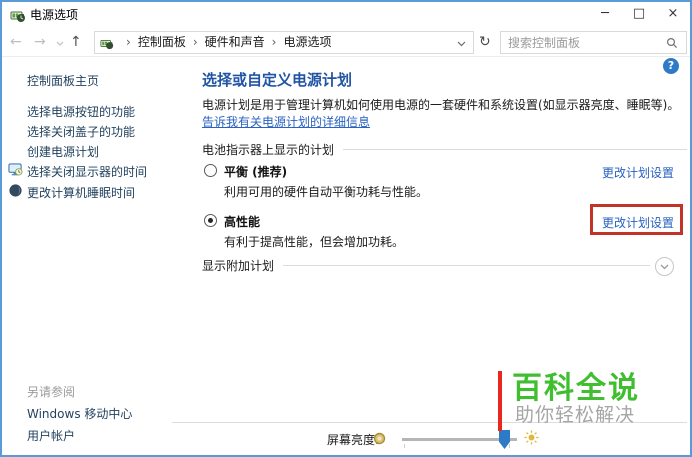  Describe the element at coordinates (583, 42) in the screenshot. I see `search-input` at that location.